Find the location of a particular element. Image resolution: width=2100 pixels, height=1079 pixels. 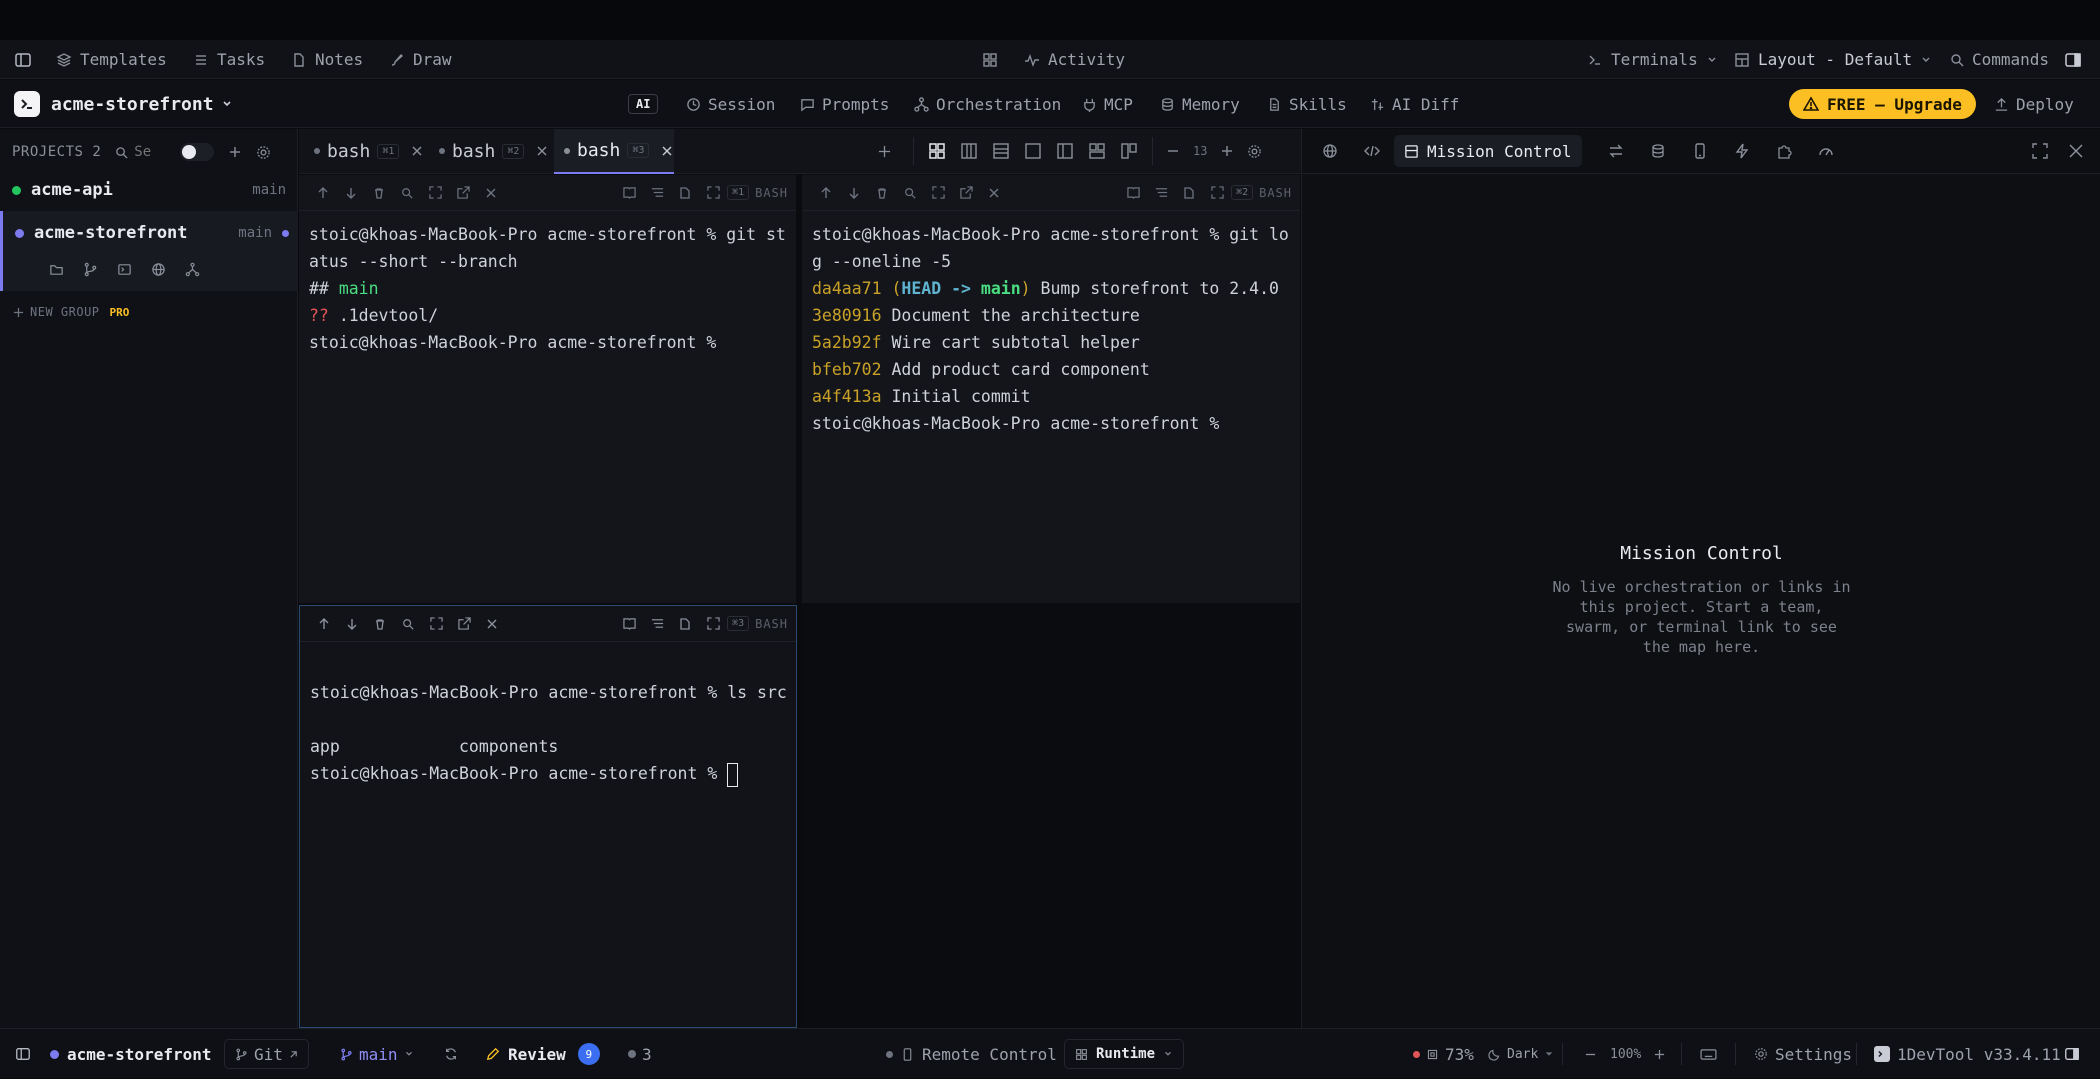

review-button: Review 9 is located at coordinates (543, 1054).